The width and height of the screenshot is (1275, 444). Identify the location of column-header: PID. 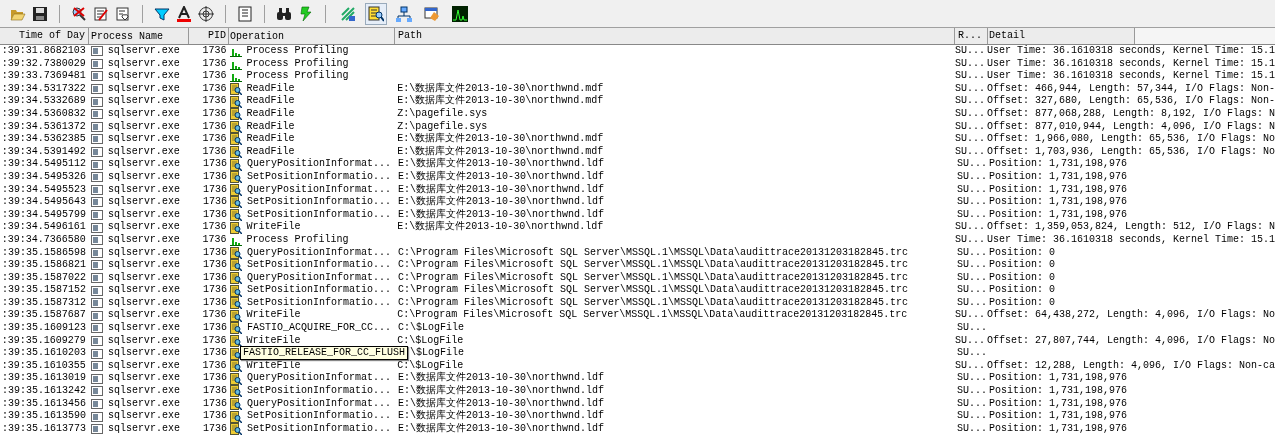
(209, 36).